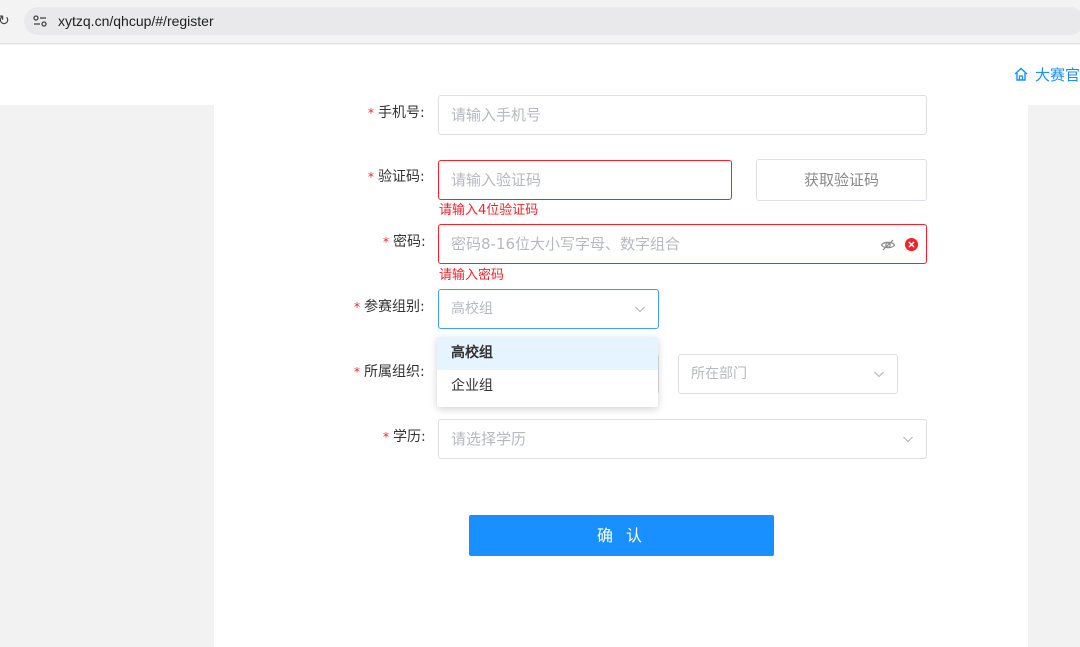  I want to click on browser-toolbar: ↻ xytzq.cn/qhcup/#/register, so click(540, 22).